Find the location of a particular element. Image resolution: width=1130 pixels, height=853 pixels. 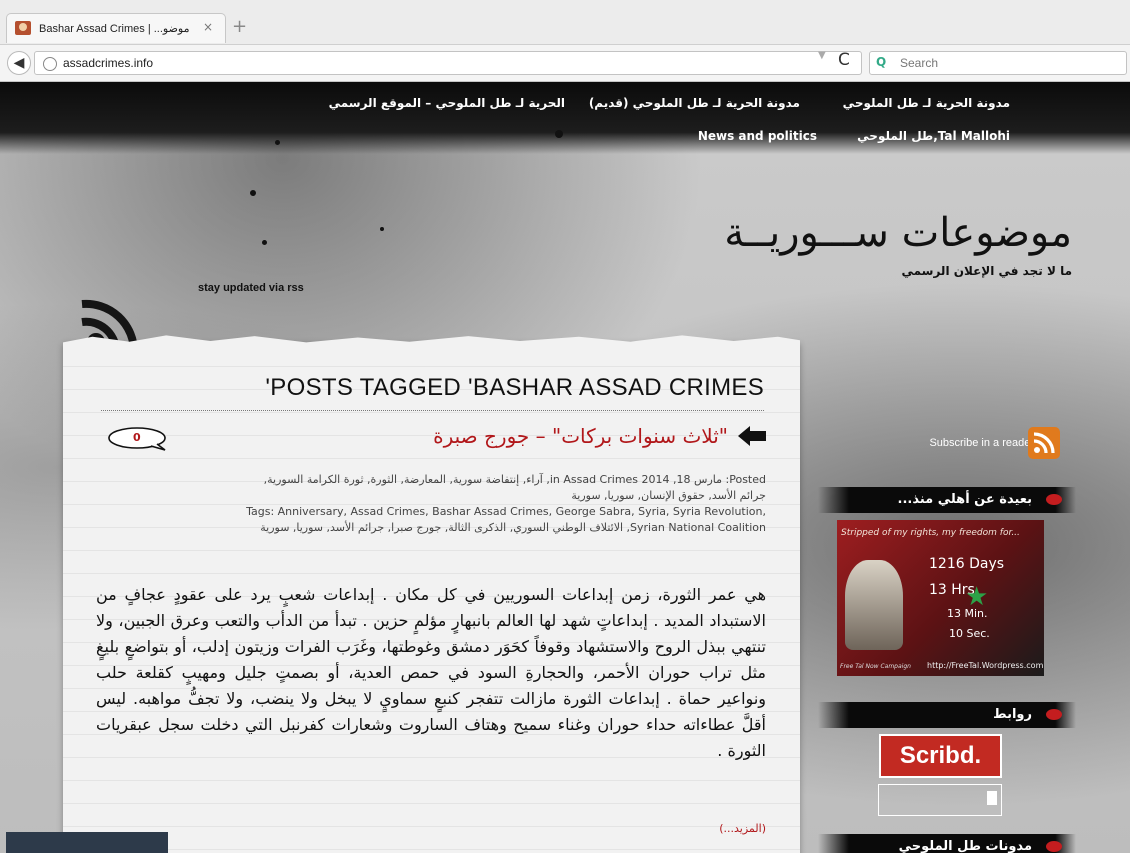

floating-bottom-tab is located at coordinates (87, 842).